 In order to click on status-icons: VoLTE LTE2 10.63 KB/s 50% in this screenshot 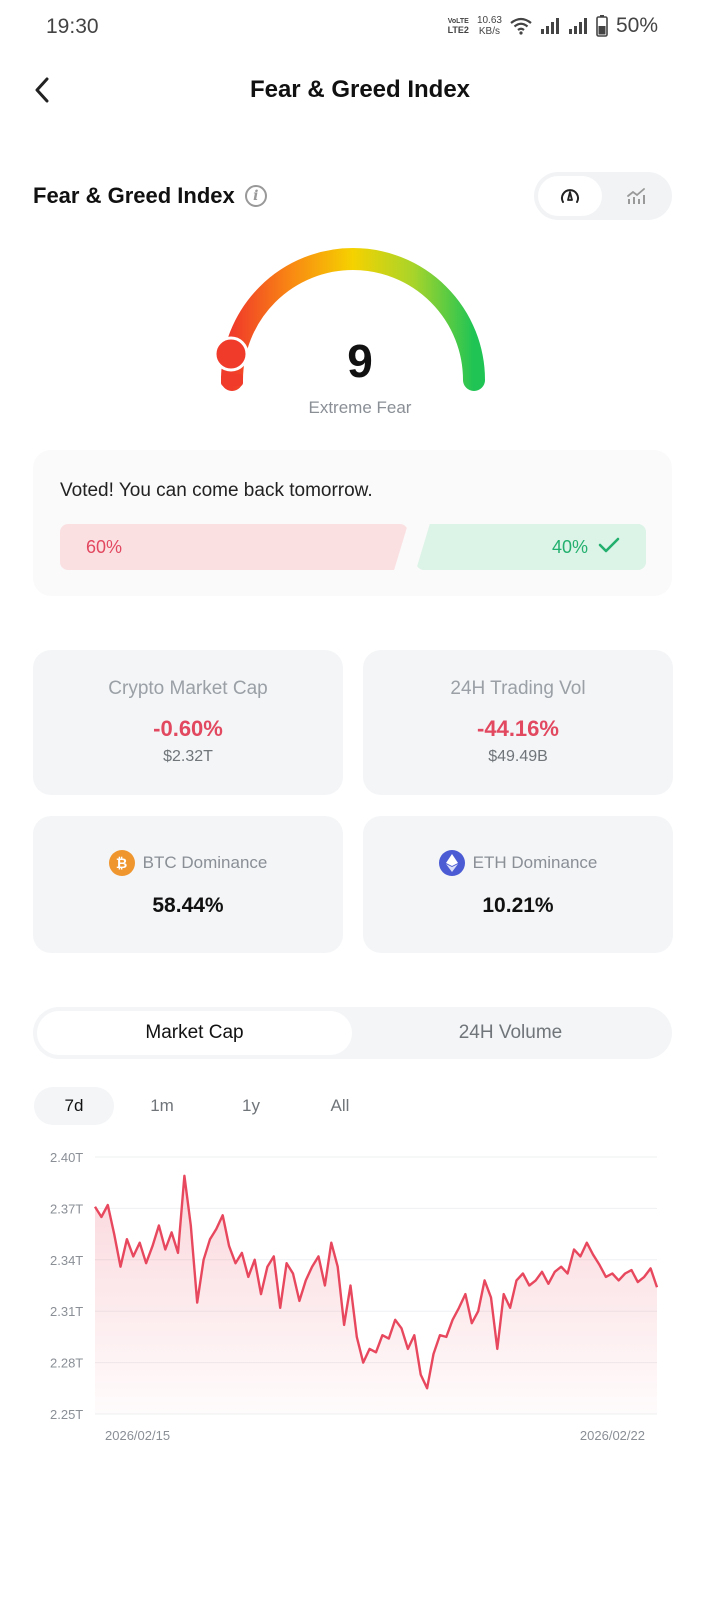, I will do `click(553, 26)`.